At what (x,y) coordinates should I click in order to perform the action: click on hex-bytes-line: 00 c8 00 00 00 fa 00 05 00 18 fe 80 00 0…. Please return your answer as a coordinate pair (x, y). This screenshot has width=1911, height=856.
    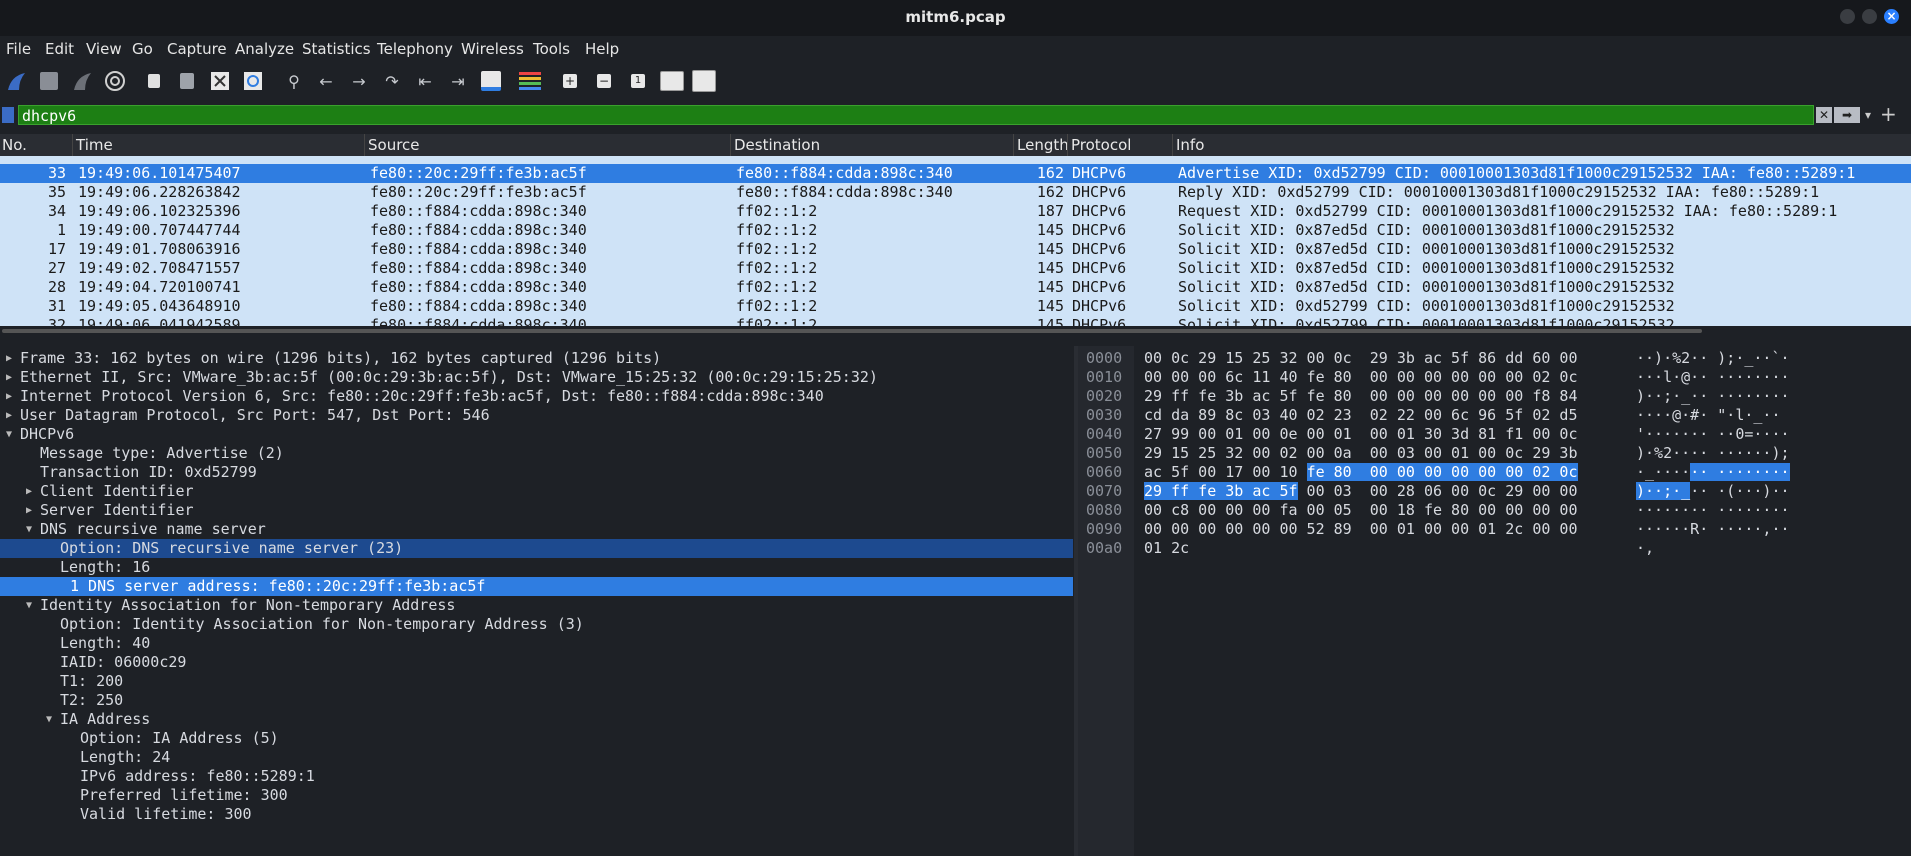
    Looking at the image, I should click on (1360, 510).